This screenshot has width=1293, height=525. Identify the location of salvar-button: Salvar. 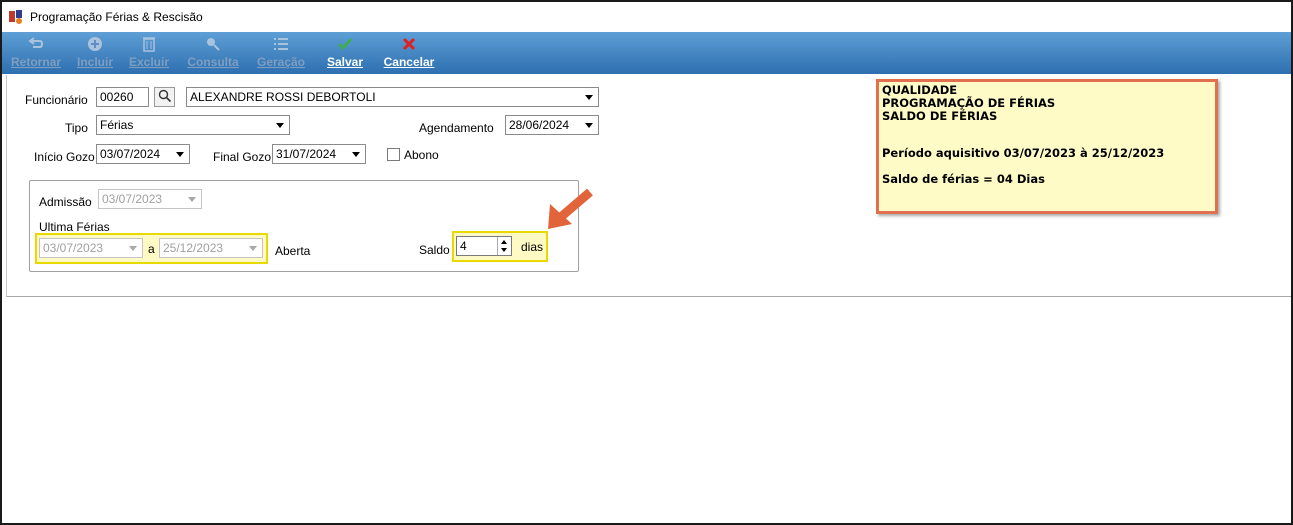
(345, 53).